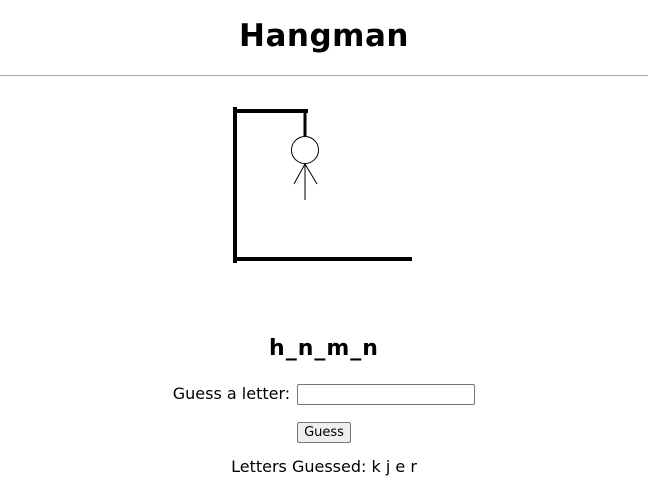 The height and width of the screenshot is (500, 648). I want to click on guess-button: Guess, so click(324, 432).